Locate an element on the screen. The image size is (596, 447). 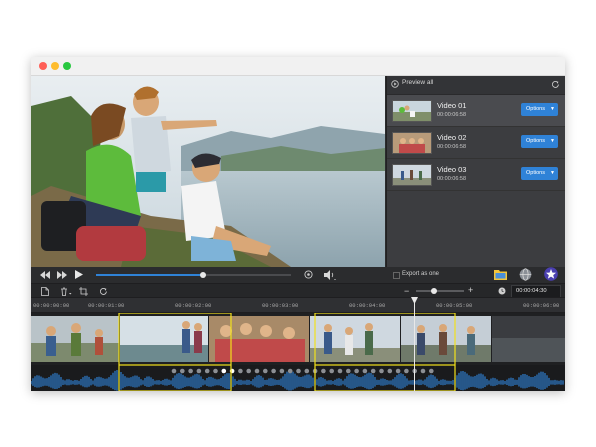
rewind-icon is located at coordinates (45, 275).